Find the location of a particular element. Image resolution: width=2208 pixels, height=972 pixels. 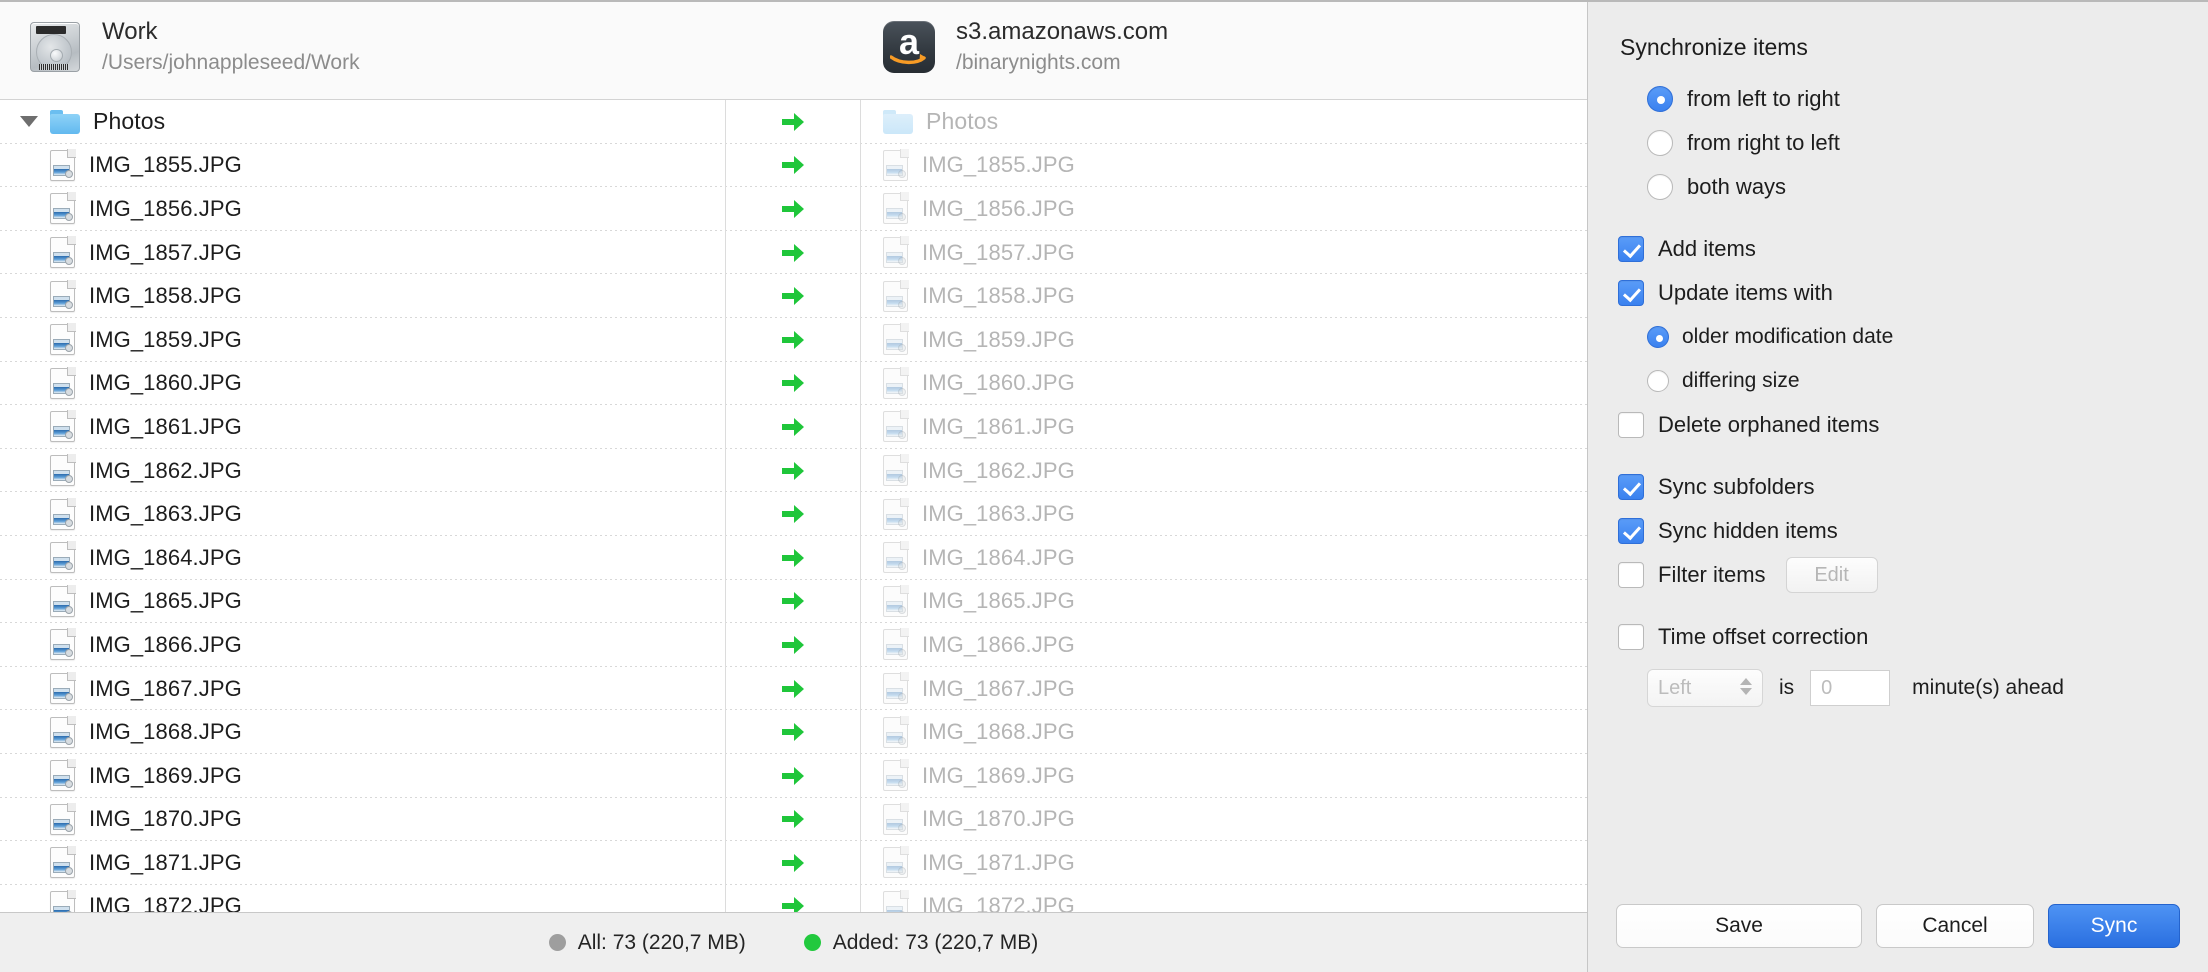

table-row: IMG_1855.JPG IMG_1855.JPG is located at coordinates (793, 166).